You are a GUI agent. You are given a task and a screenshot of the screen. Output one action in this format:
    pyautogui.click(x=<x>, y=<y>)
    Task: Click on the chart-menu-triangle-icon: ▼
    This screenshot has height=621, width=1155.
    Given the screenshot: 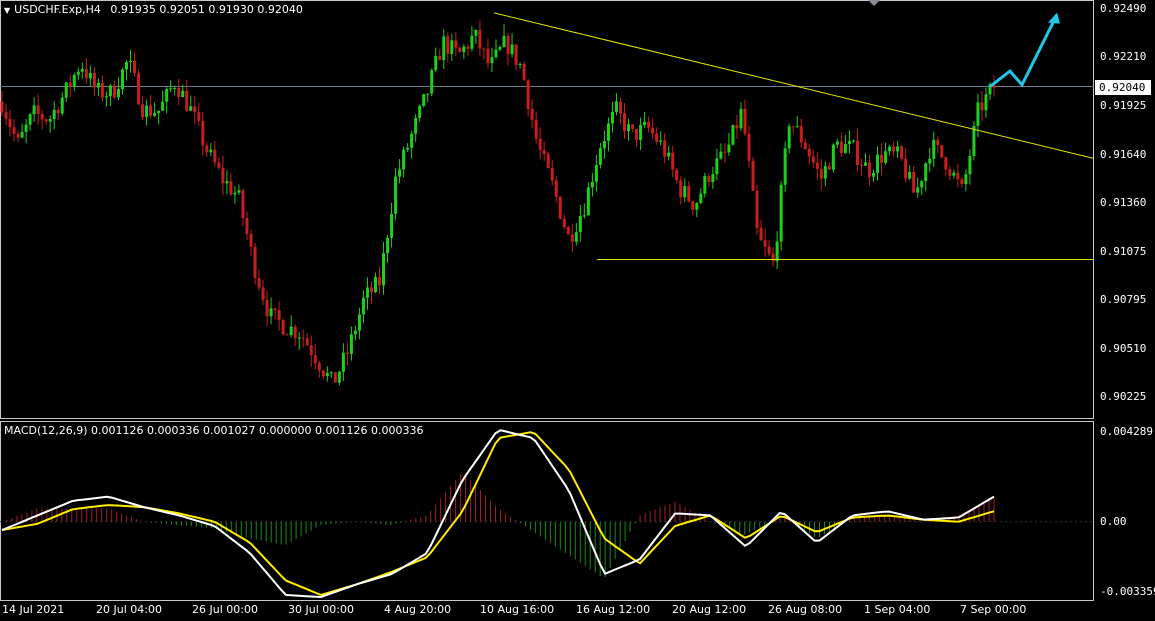 What is the action you would take?
    pyautogui.click(x=7, y=10)
    